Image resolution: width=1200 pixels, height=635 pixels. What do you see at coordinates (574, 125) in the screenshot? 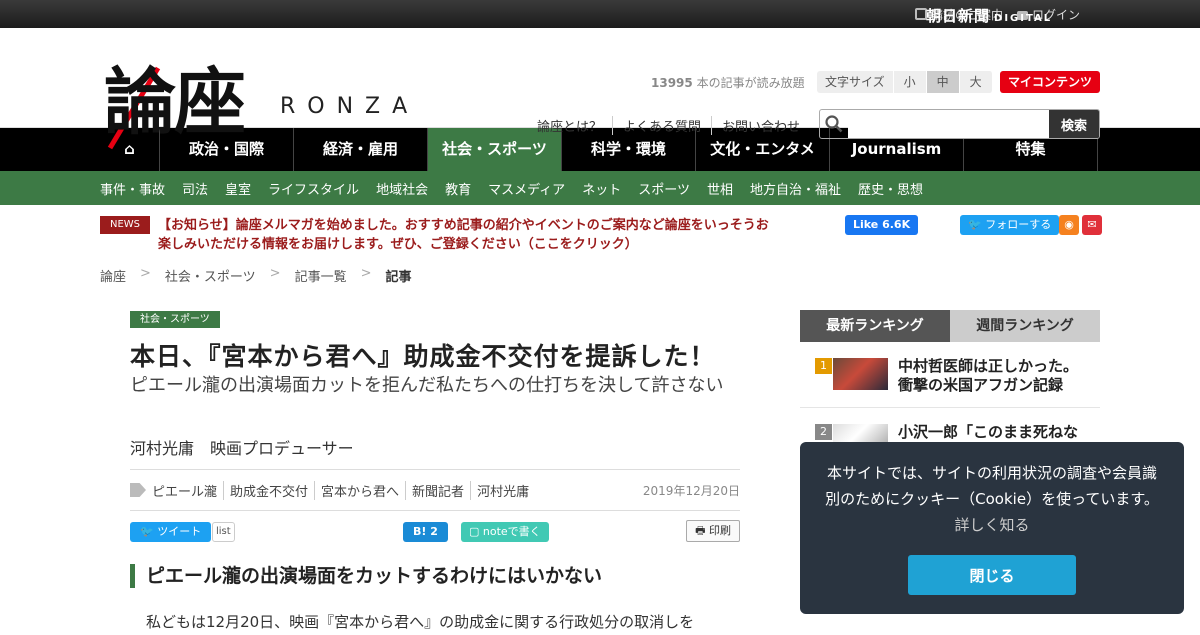
I see `about-link: 論座とは？` at bounding box center [574, 125].